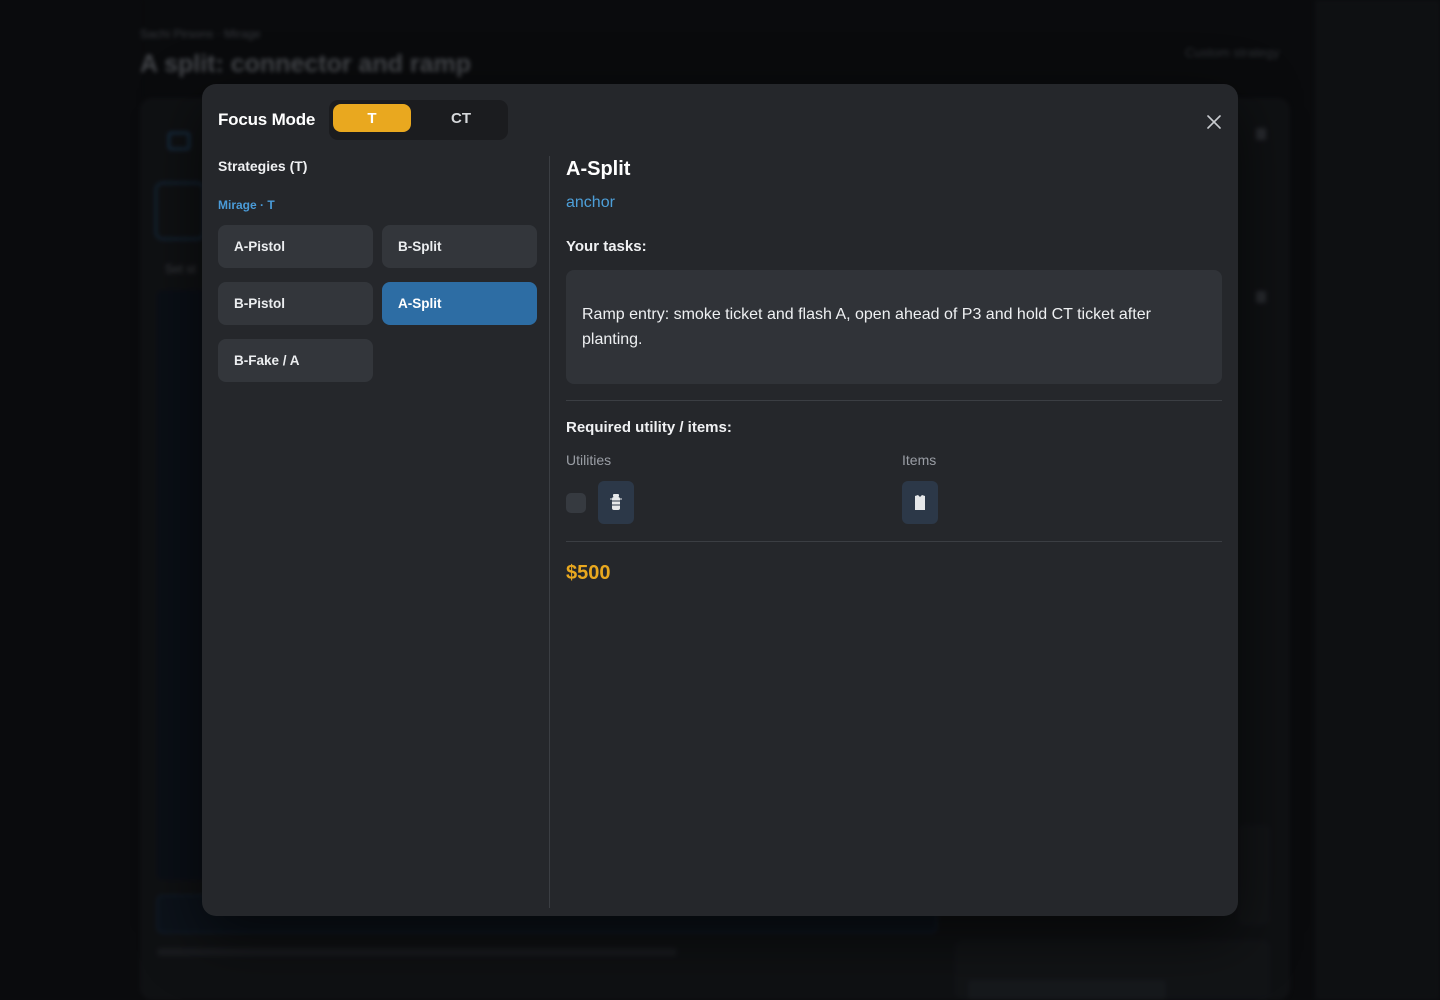 The image size is (1440, 1000). What do you see at coordinates (267, 119) in the screenshot?
I see `modal-title: Focus Mode` at bounding box center [267, 119].